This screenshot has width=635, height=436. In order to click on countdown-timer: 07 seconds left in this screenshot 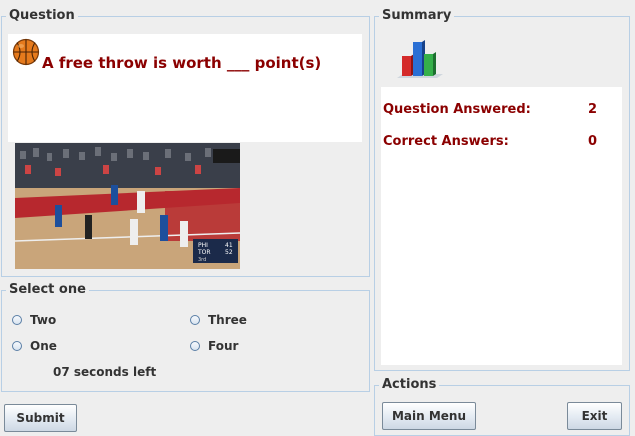, I will do `click(105, 372)`.